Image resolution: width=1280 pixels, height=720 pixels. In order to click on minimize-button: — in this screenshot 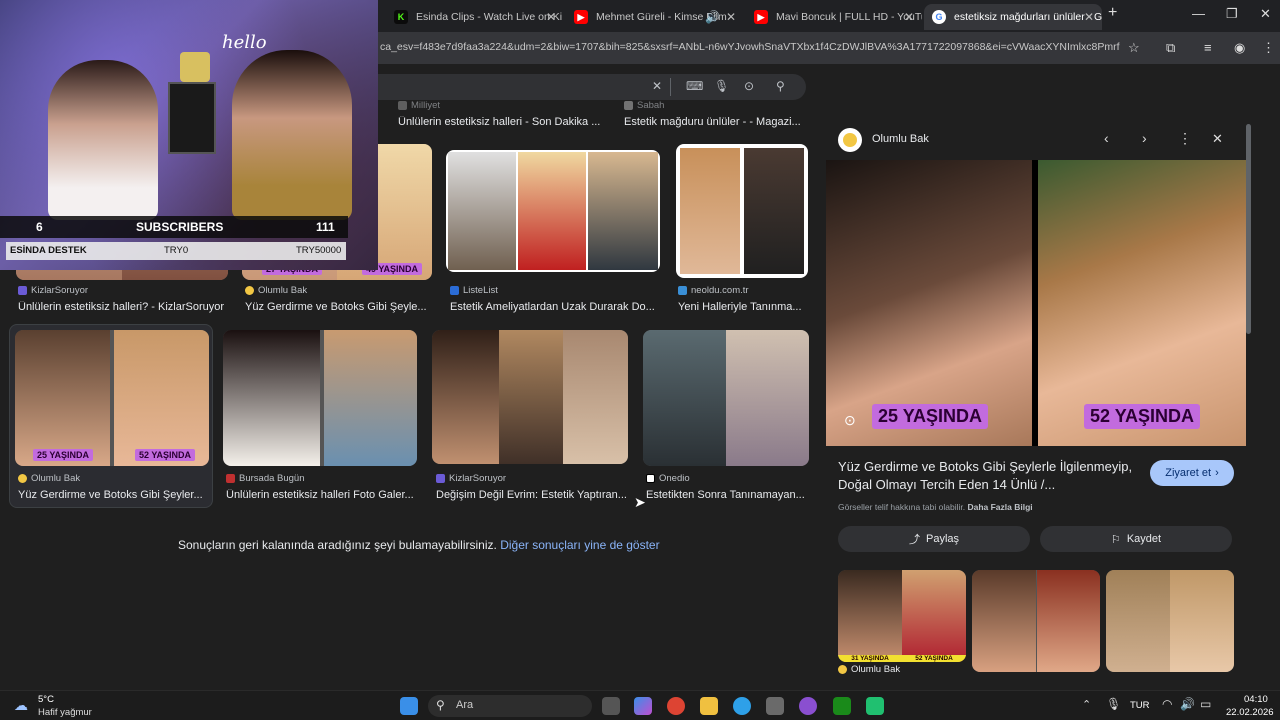, I will do `click(1198, 13)`.